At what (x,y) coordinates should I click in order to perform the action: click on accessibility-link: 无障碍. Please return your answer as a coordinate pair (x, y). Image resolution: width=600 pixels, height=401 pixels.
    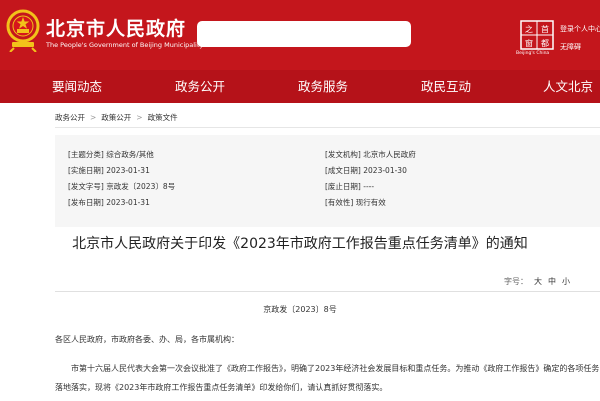
    Looking at the image, I should click on (580, 47).